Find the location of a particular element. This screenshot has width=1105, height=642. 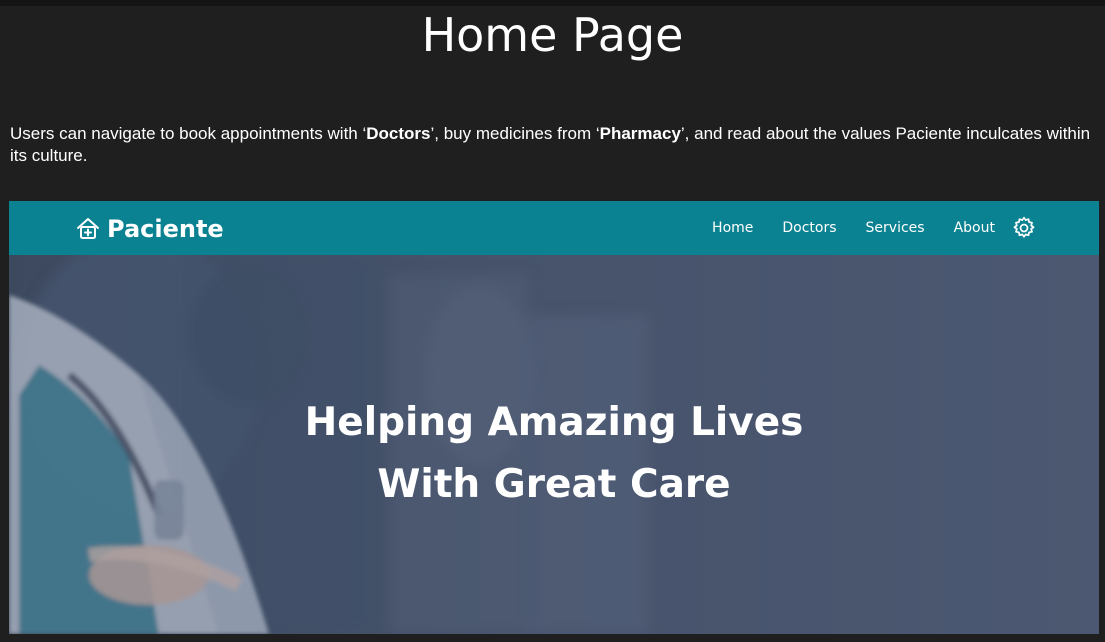

nav-item-doctors: Doctors is located at coordinates (809, 228).